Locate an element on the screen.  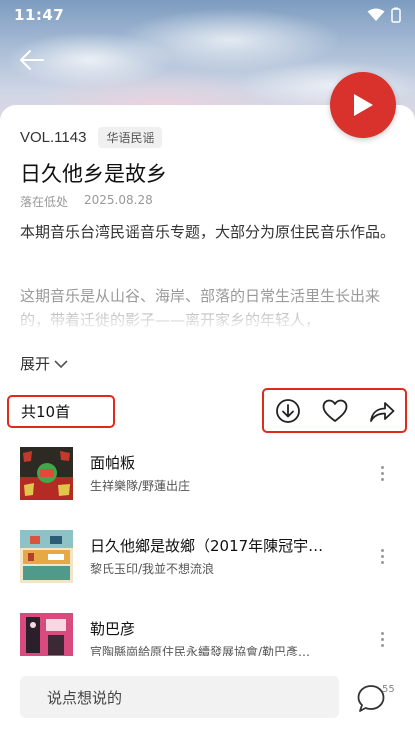
wifi-icon is located at coordinates (376, 14).